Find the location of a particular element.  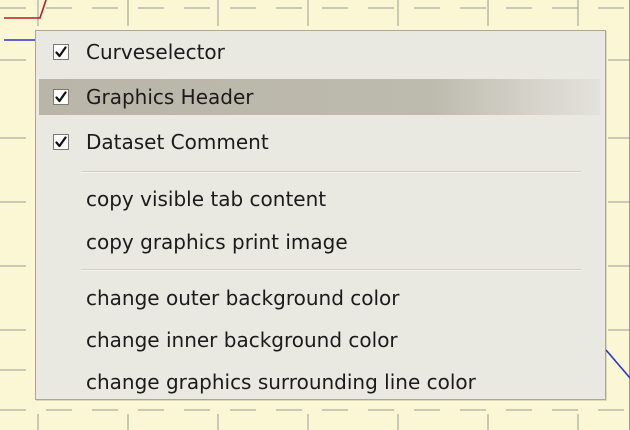

menu-item-curveselector: Curveselector is located at coordinates (319, 52).